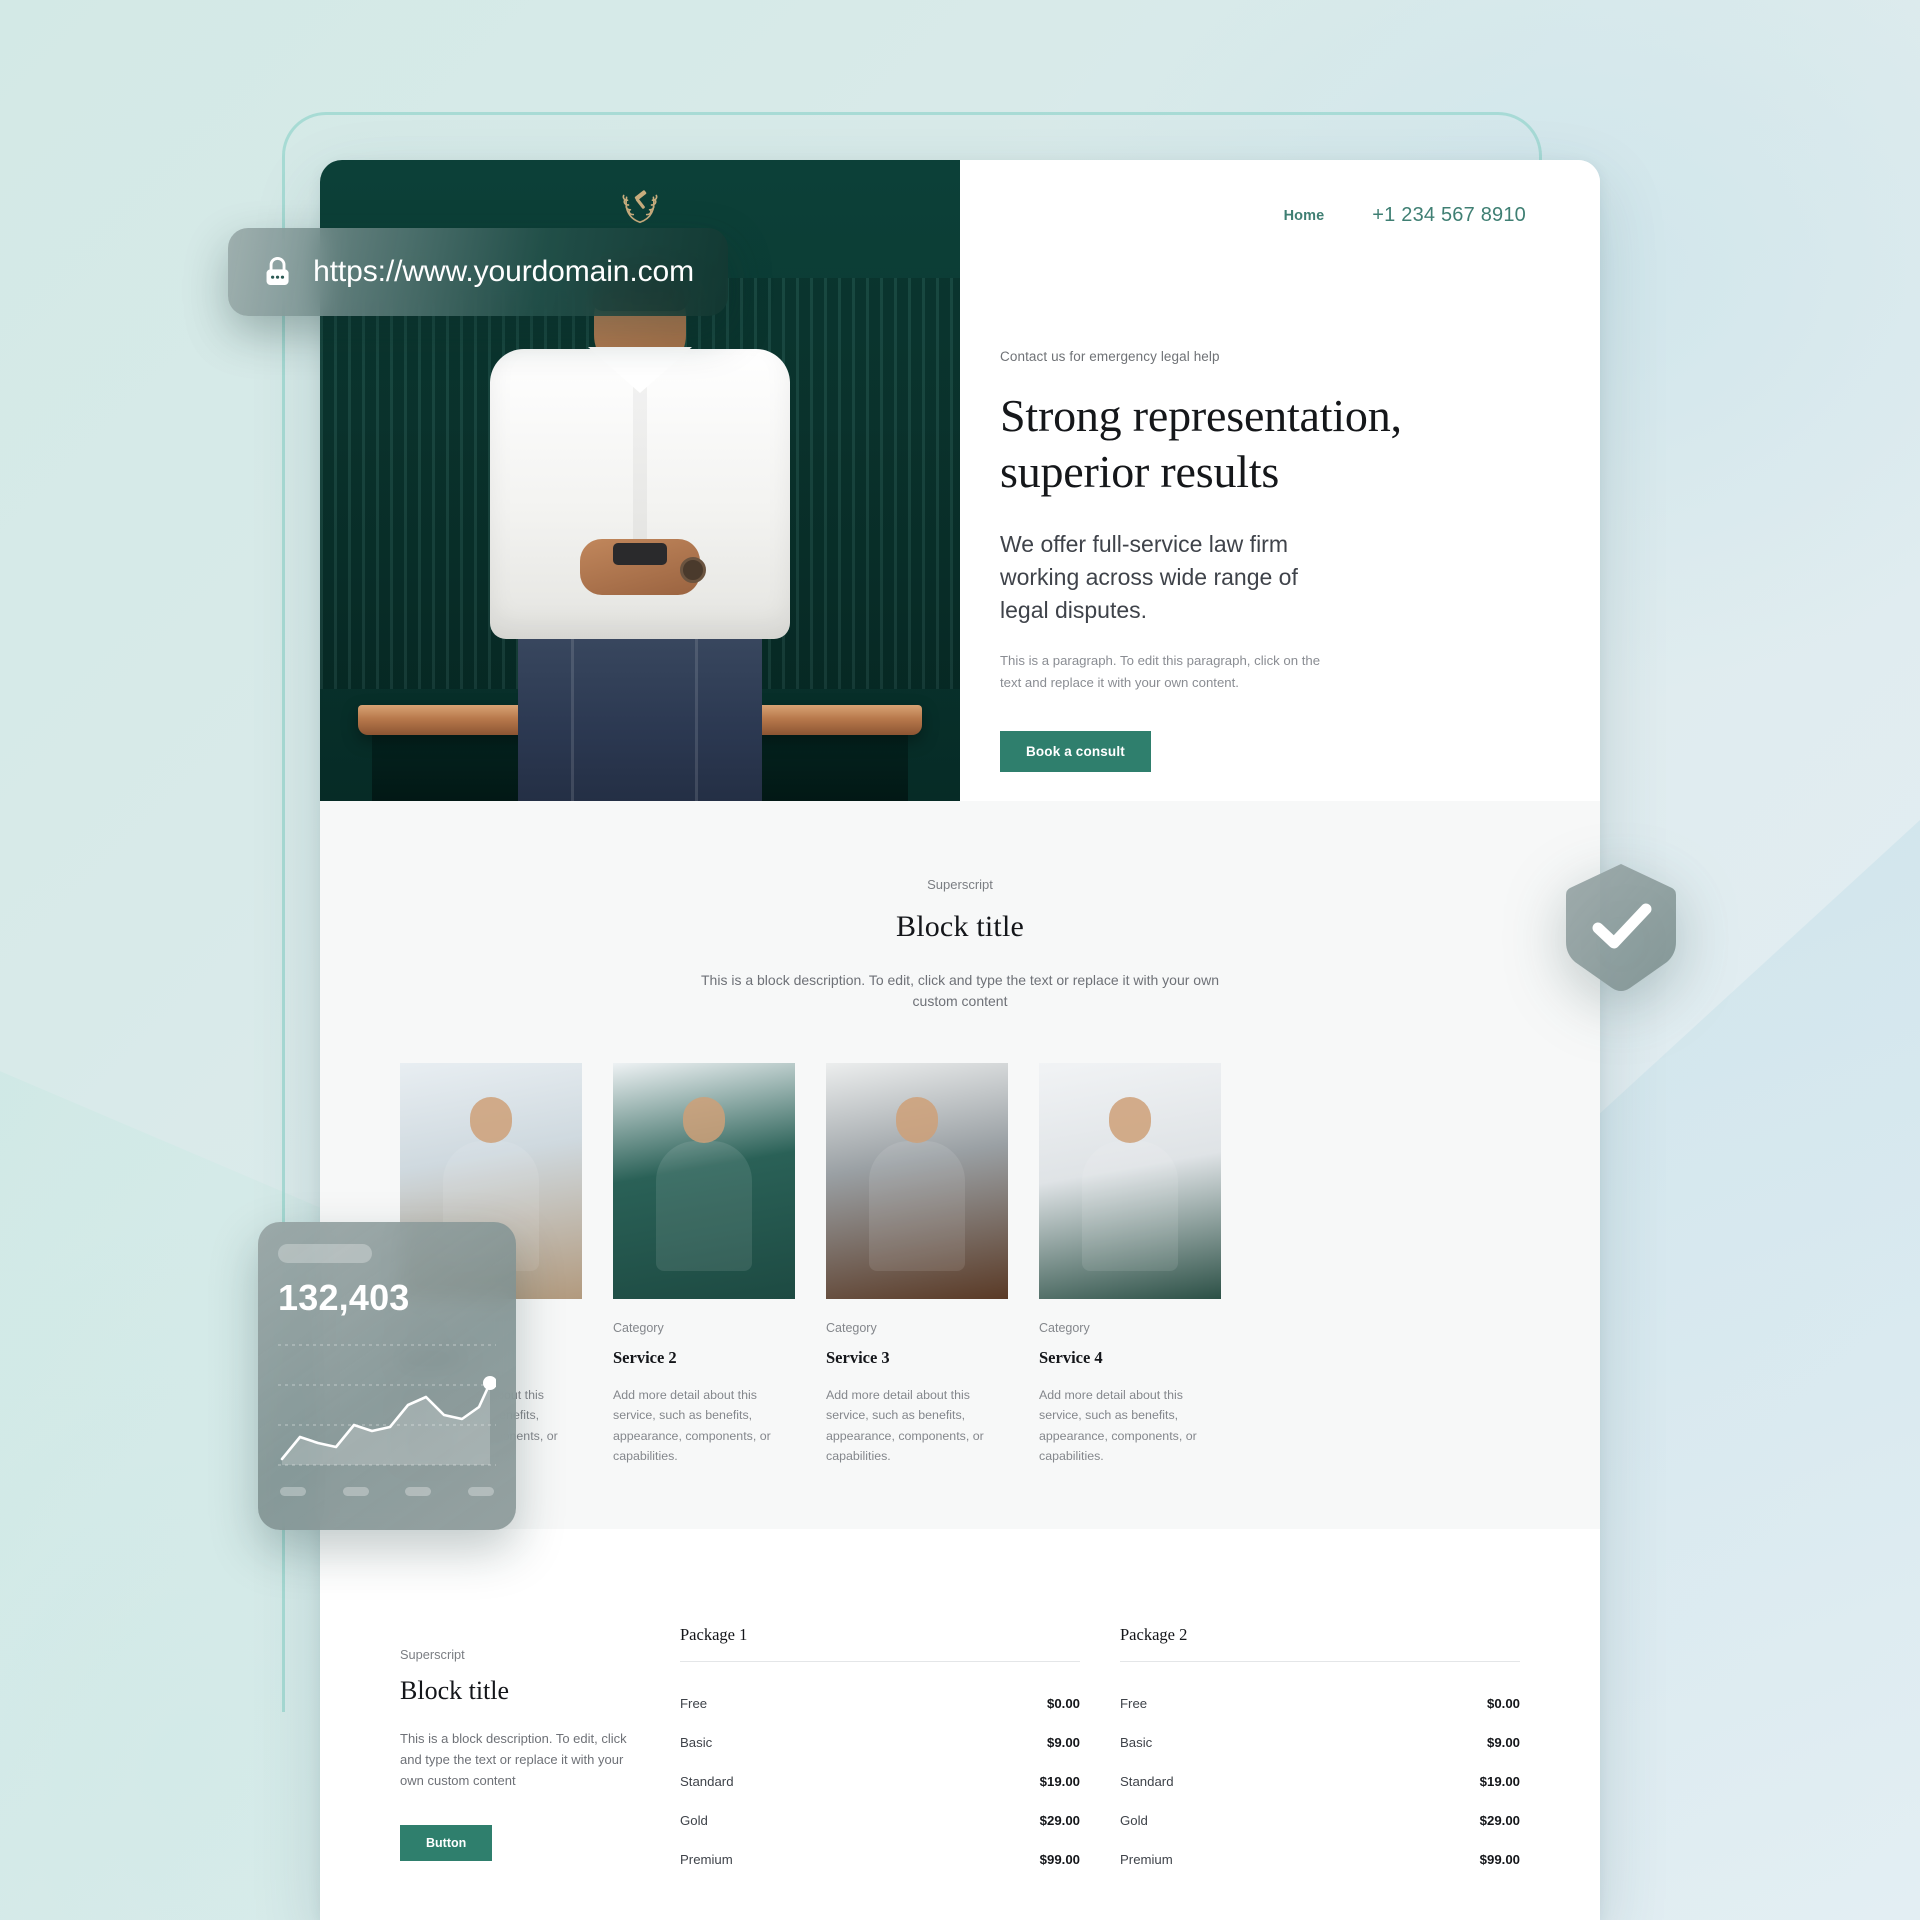  Describe the element at coordinates (1110, 356) in the screenshot. I see `hero-eyebrow: Contact us for emergency legal help` at that location.